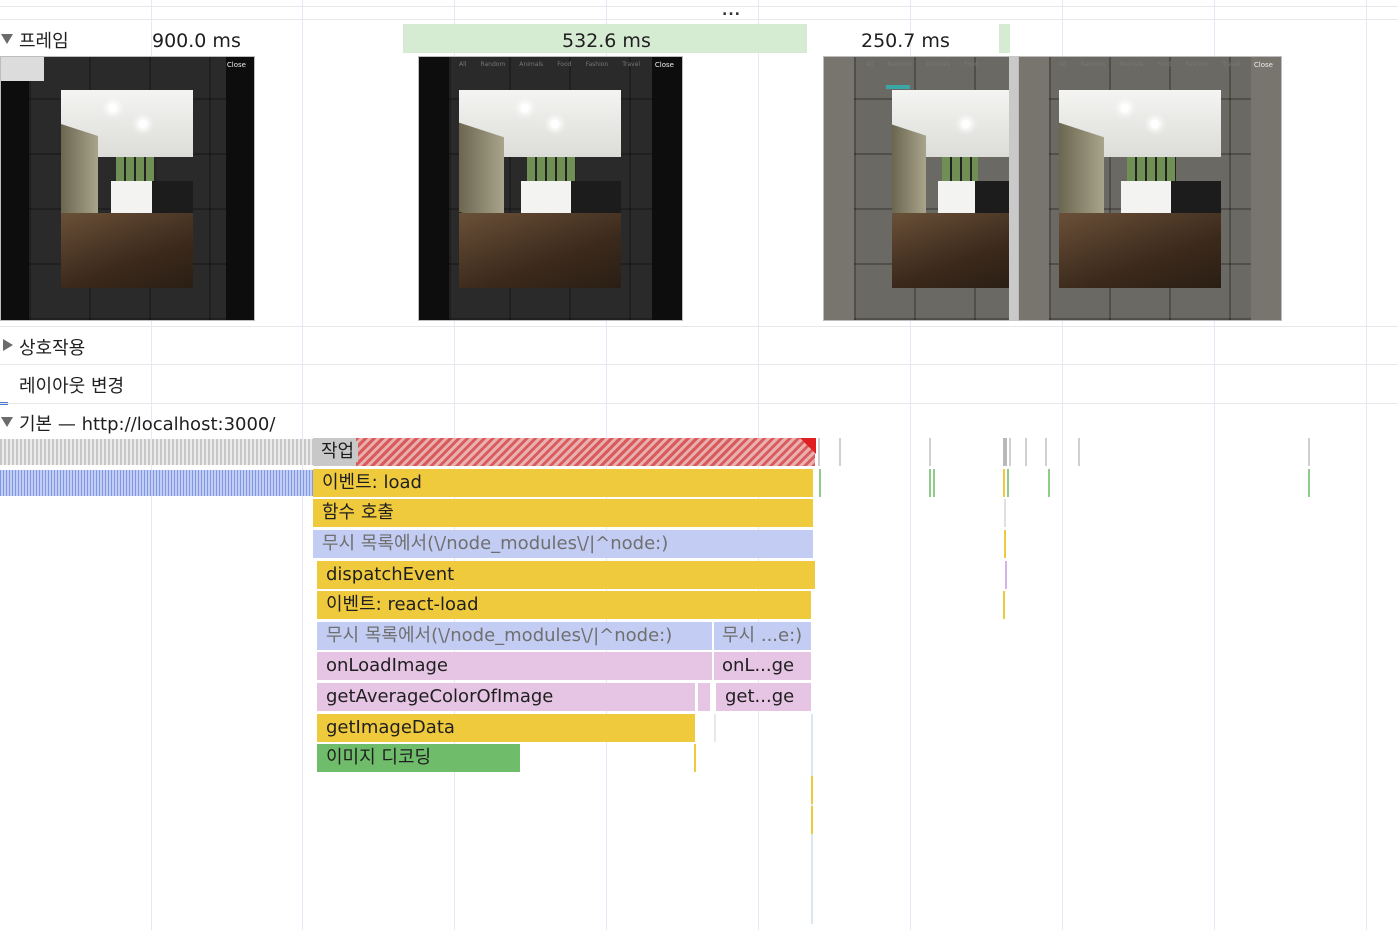 This screenshot has height=930, width=1398. Describe the element at coordinates (22, 69) in the screenshot. I see `selection-box` at that location.